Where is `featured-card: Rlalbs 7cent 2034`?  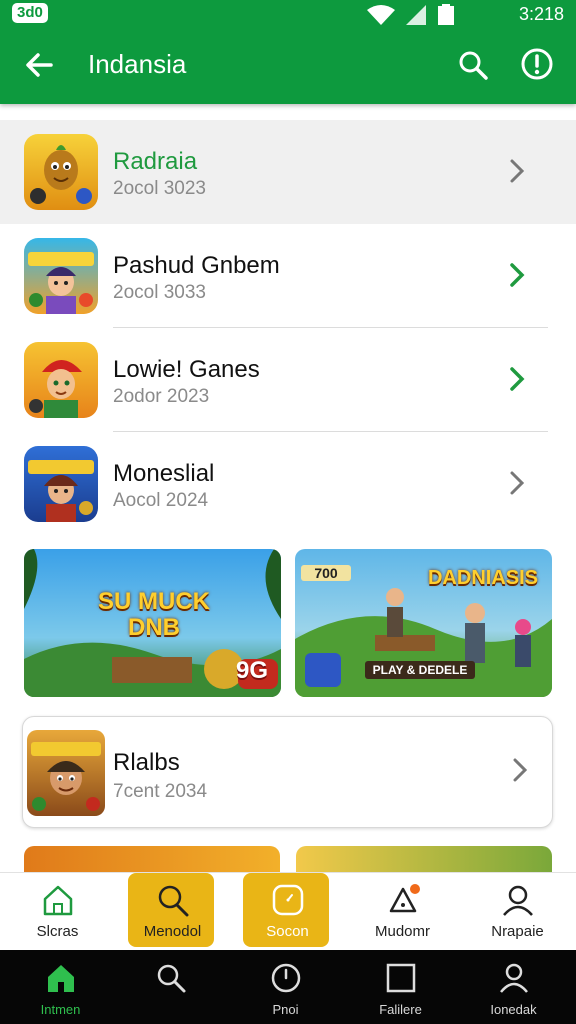
featured-card: Rlalbs 7cent 2034 is located at coordinates (287, 772).